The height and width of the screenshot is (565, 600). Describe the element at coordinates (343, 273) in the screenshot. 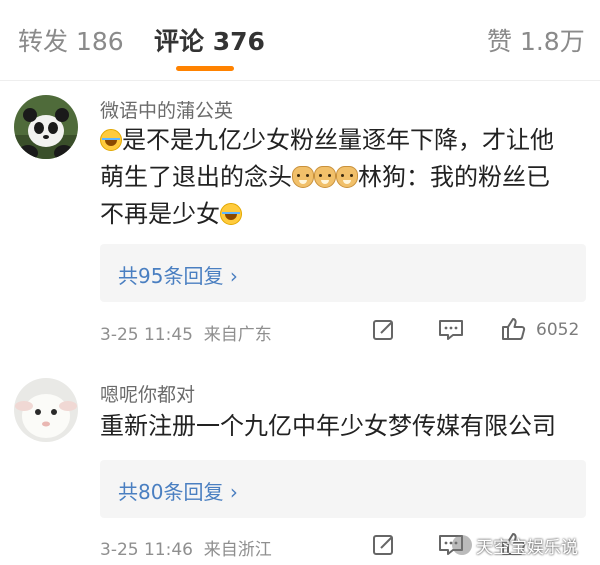

I see `replies-link: 共95条回复 ›` at that location.